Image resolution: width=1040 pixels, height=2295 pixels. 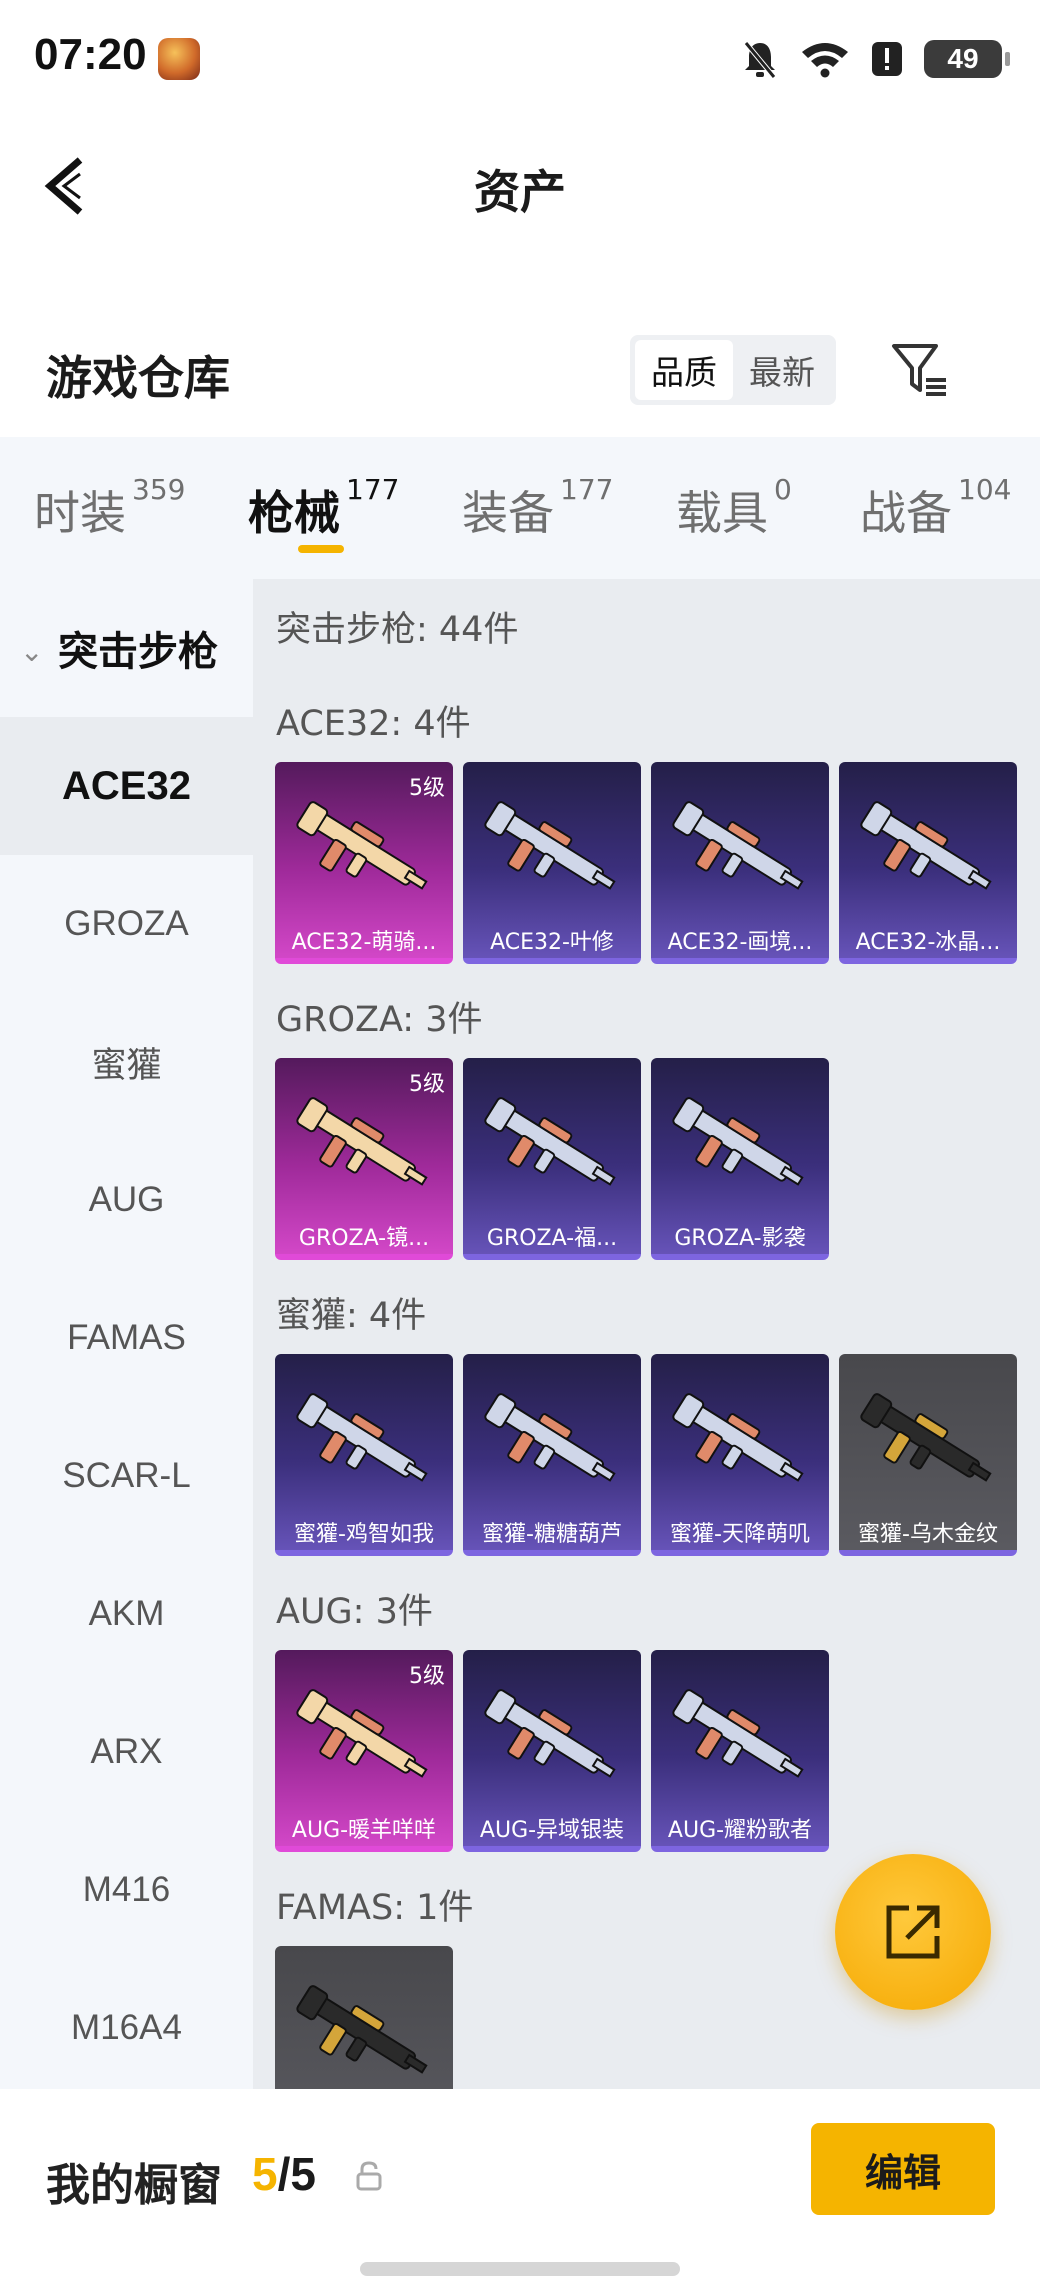 I want to click on tab-supplies: 战备 104, so click(x=935, y=508).